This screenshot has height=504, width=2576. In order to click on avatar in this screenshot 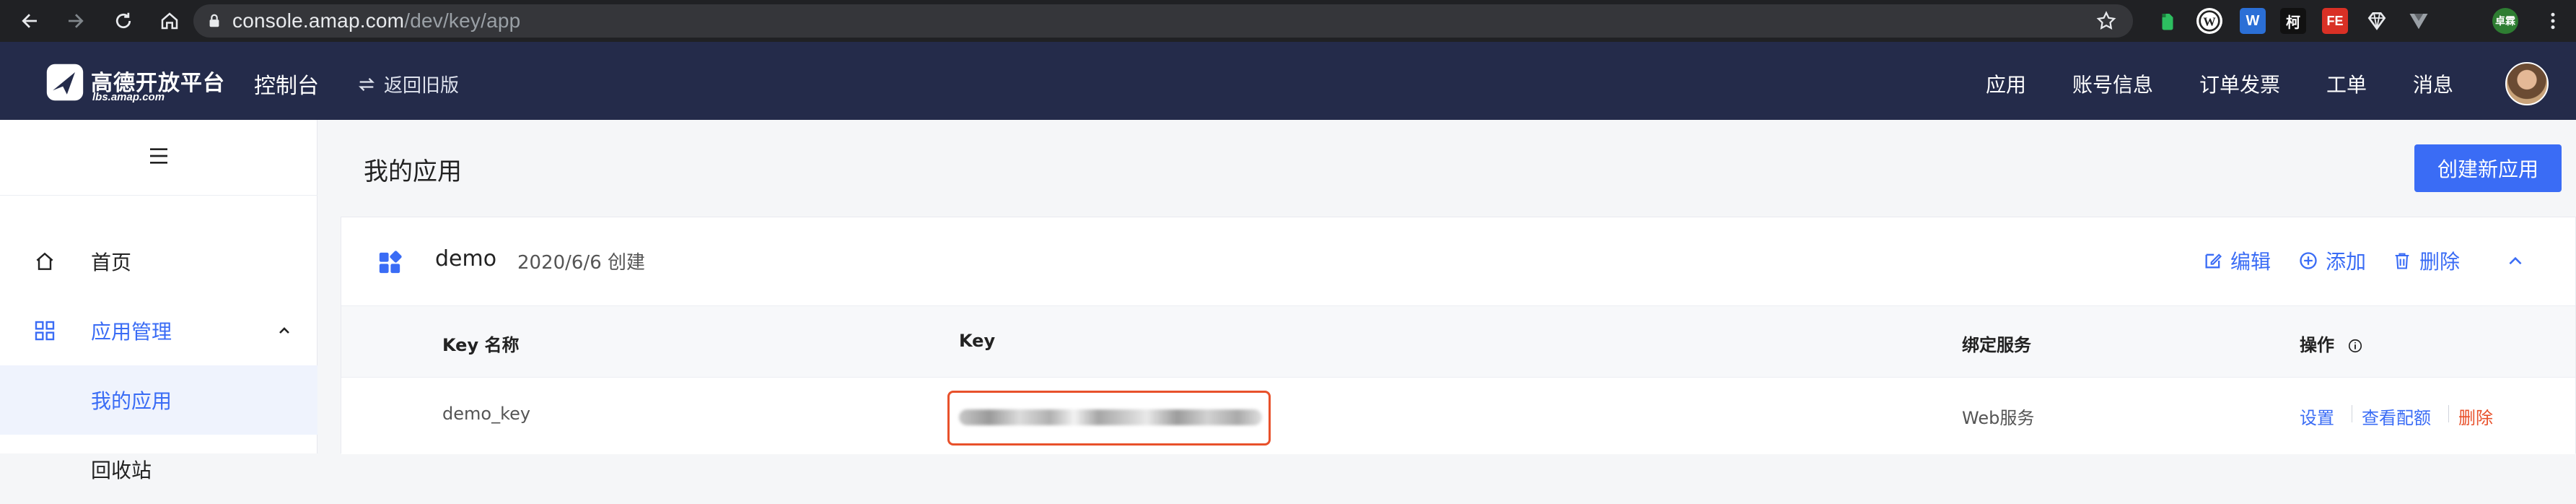, I will do `click(2527, 83)`.